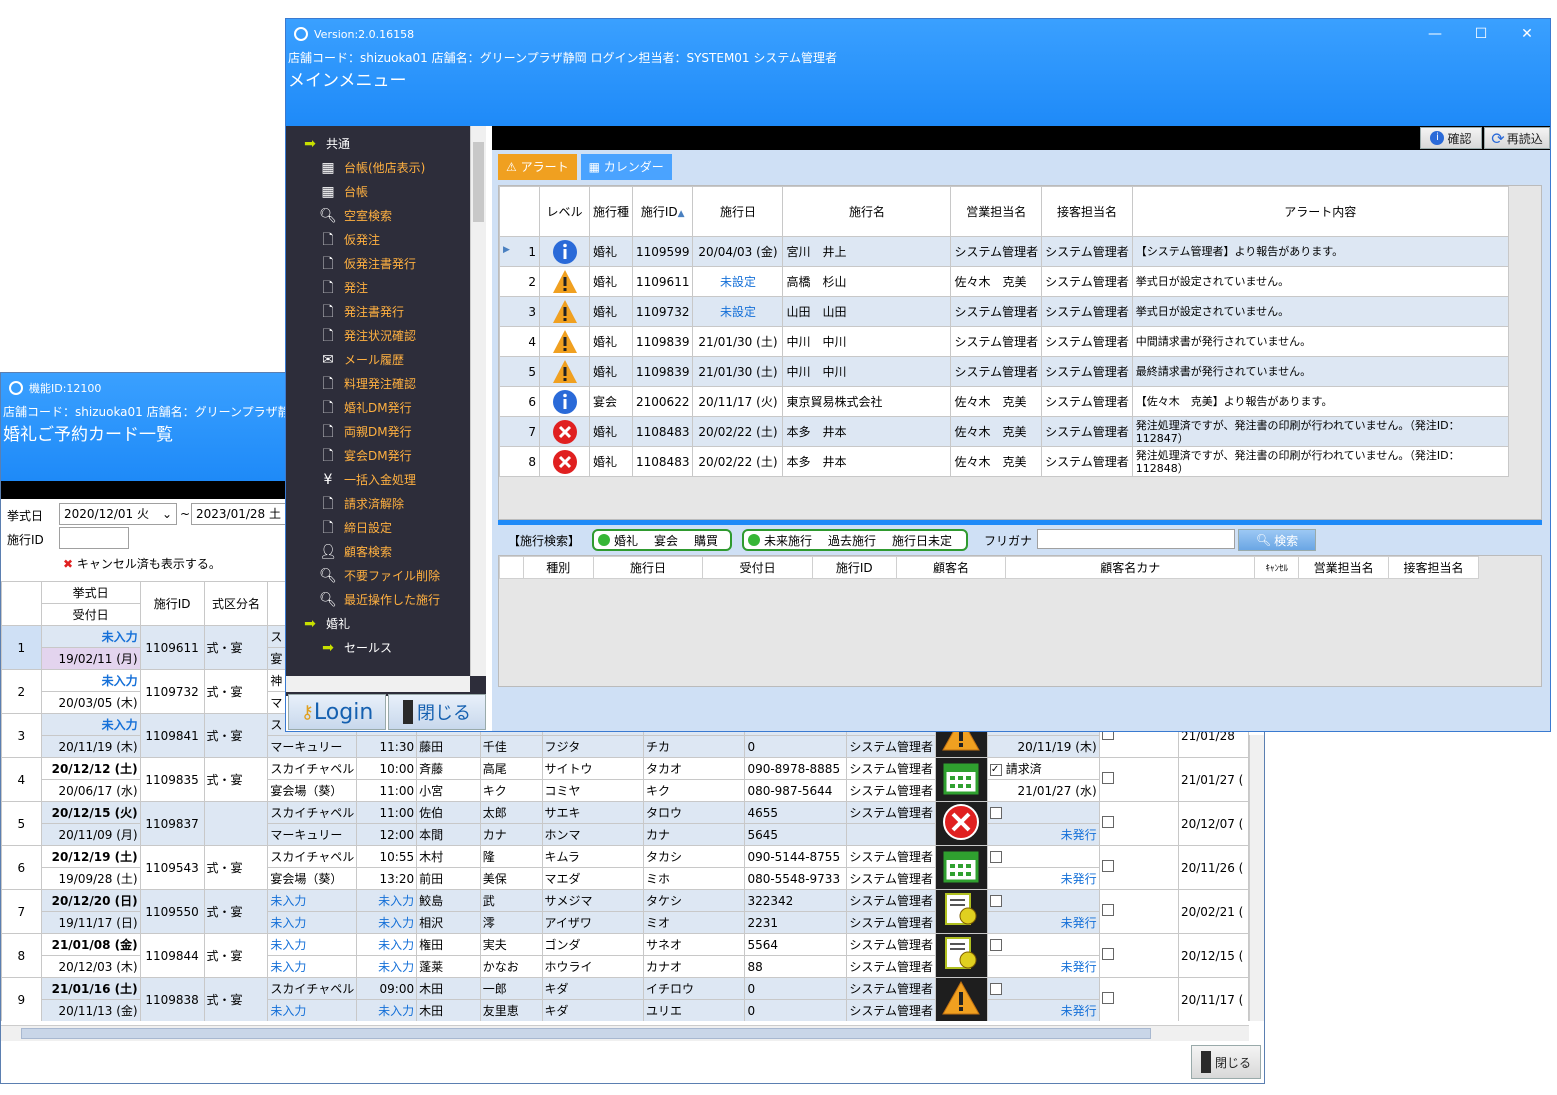 This screenshot has width=1557, height=1095. I want to click on menu-item: 🗋 両親DM発行, so click(386, 432).